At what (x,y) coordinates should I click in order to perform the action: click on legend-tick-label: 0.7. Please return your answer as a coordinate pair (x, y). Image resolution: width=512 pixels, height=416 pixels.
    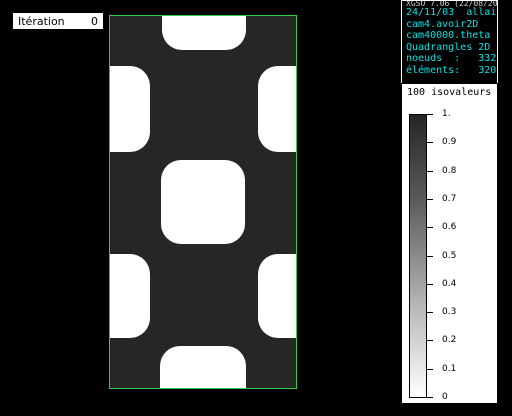
    Looking at the image, I should click on (449, 199).